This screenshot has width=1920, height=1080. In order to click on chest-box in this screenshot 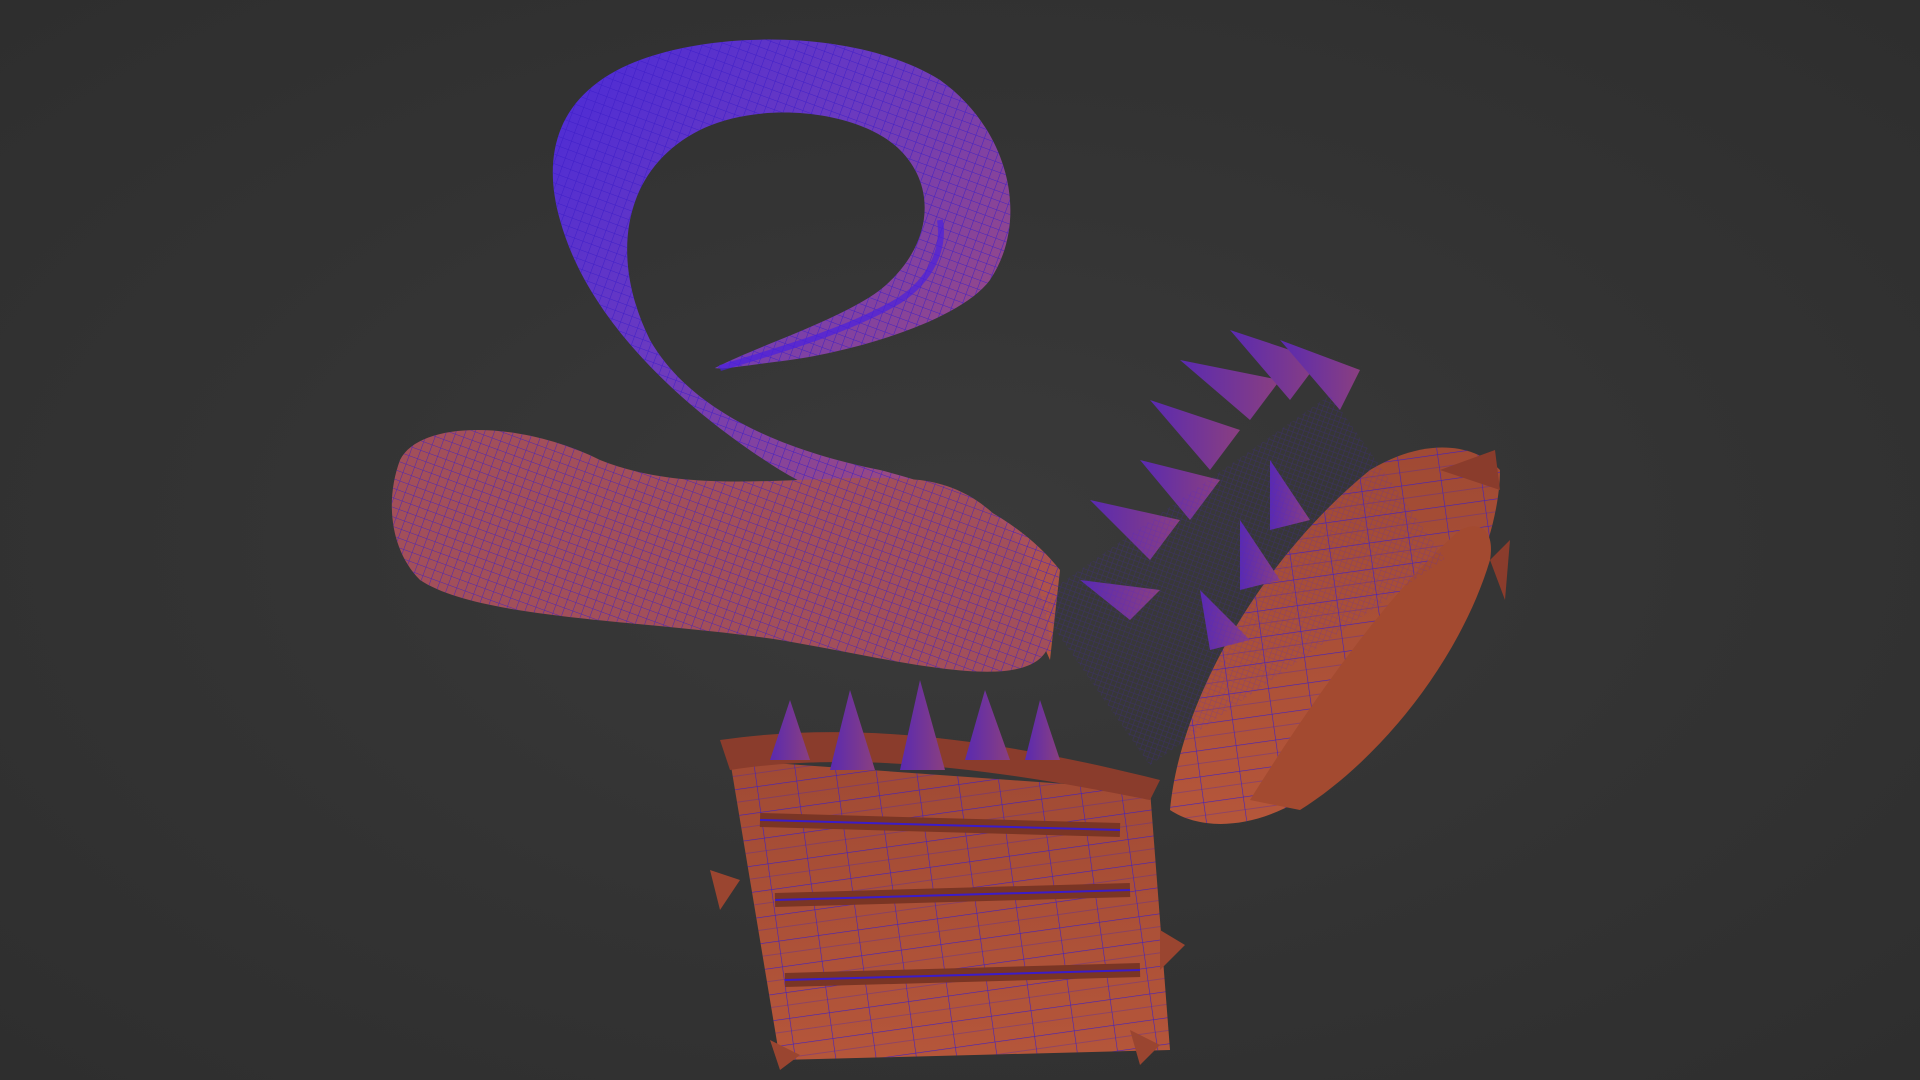, I will do `click(947, 901)`.